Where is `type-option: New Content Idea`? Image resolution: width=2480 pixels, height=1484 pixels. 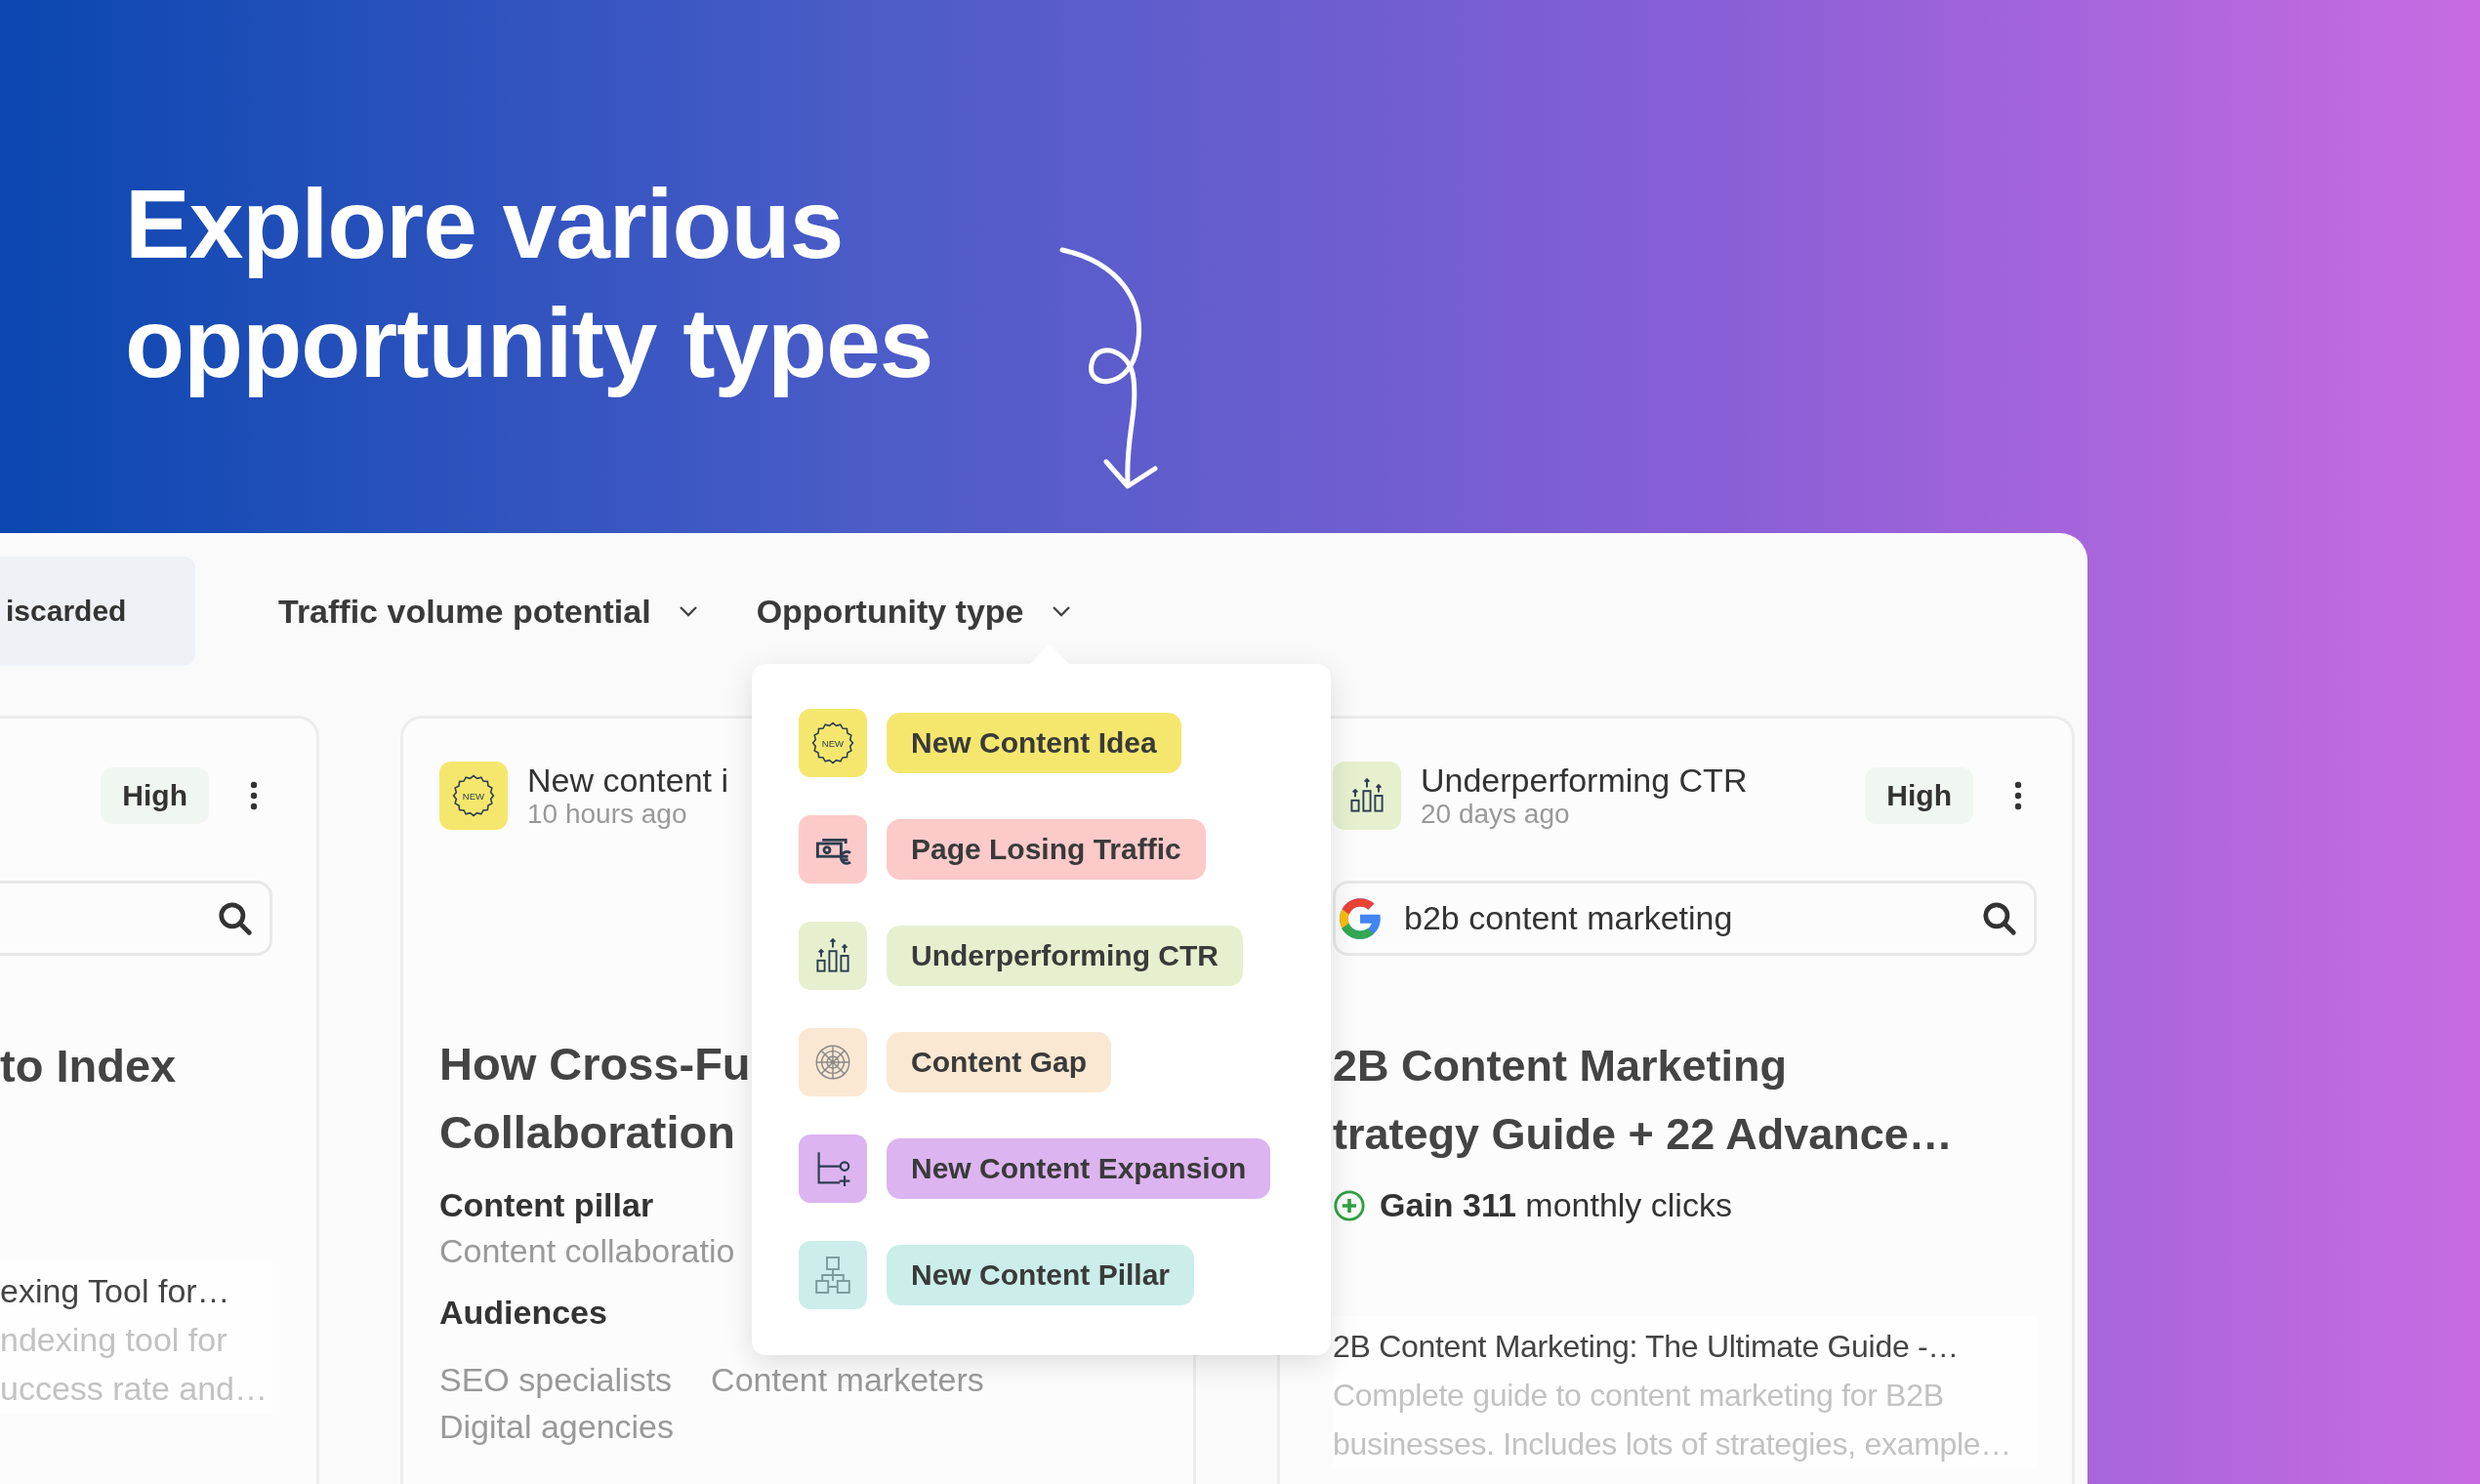 type-option: New Content Idea is located at coordinates (1034, 743).